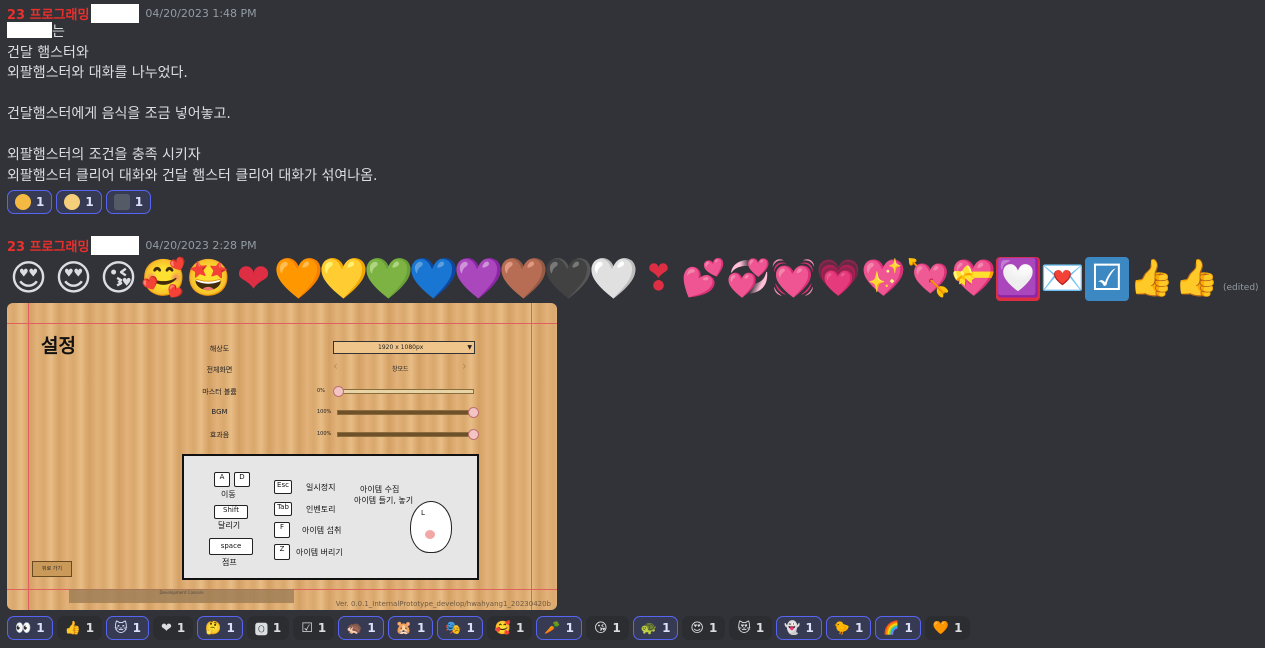 The image size is (1265, 648). Describe the element at coordinates (229, 562) in the screenshot. I see `label-jump: 점프` at that location.